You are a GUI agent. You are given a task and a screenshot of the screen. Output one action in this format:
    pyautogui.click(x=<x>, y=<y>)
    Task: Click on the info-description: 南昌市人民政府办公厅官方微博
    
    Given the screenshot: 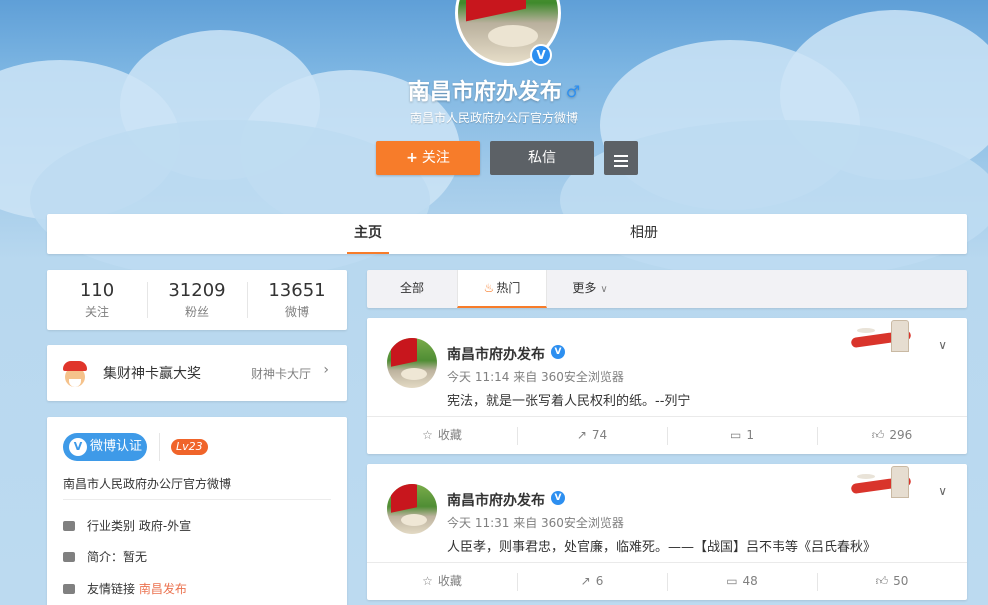 What is the action you would take?
    pyautogui.click(x=147, y=484)
    